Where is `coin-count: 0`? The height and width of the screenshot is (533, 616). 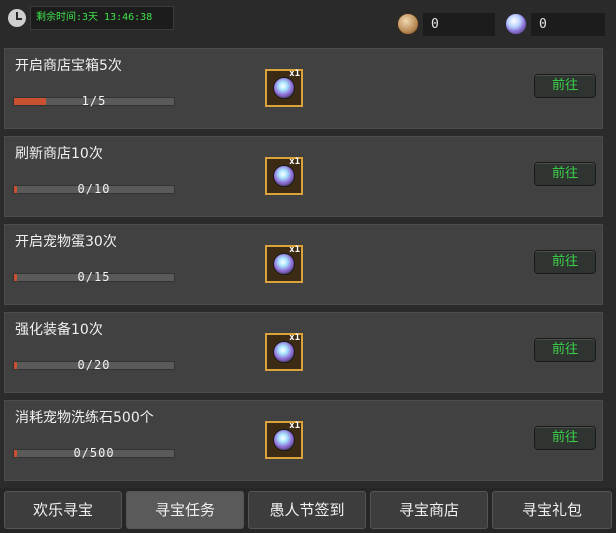
coin-count: 0 is located at coordinates (459, 24).